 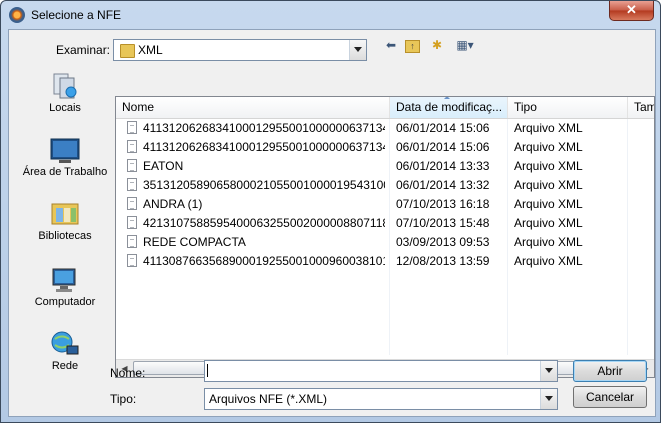 I want to click on file-row: EATON 06/01/2014 13:33 Arquivo XML, so click(x=385, y=166).